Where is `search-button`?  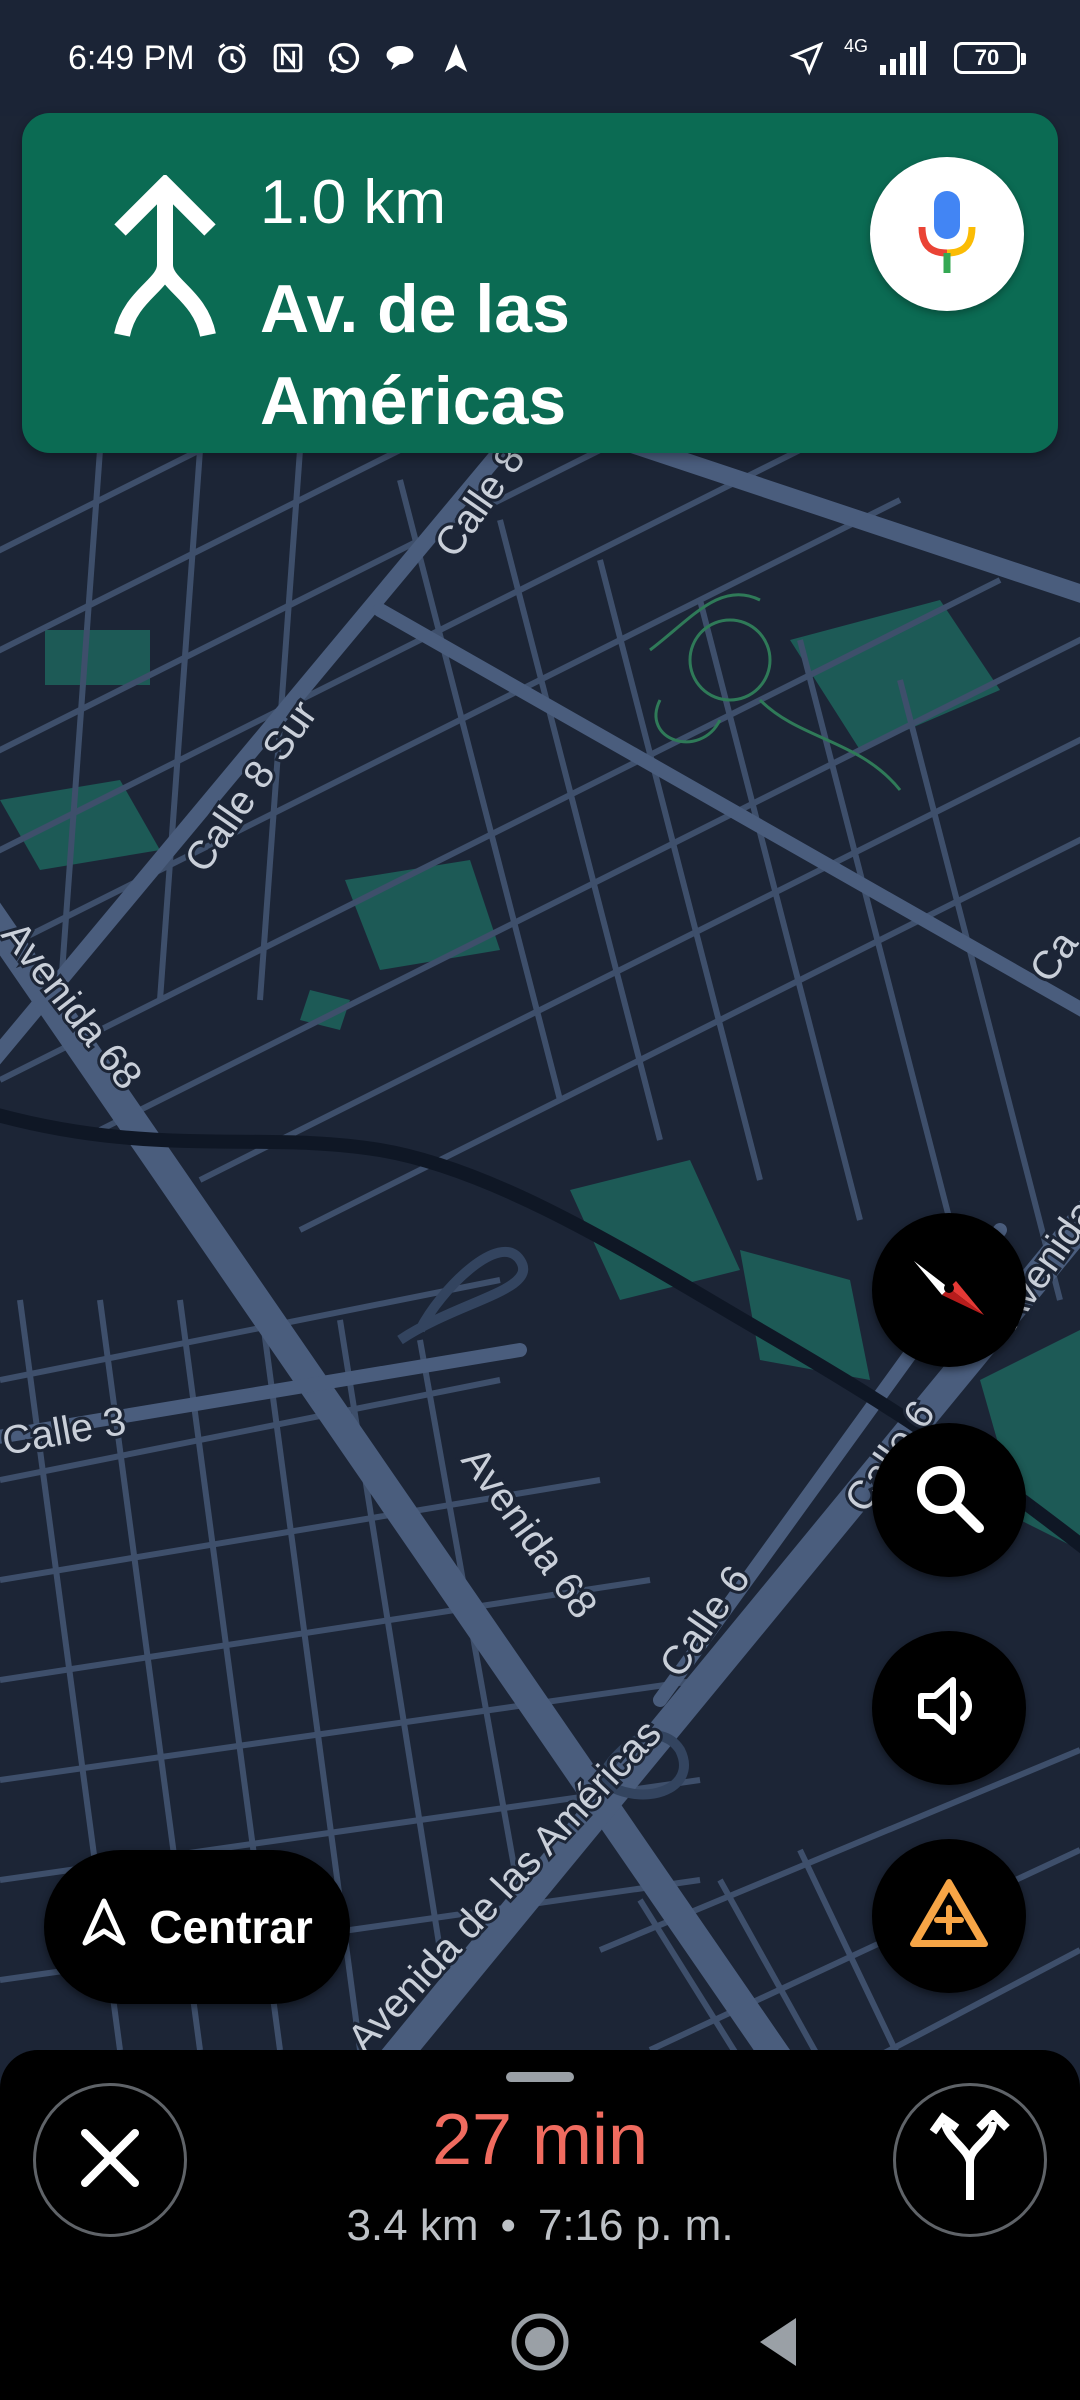
search-button is located at coordinates (949, 1500).